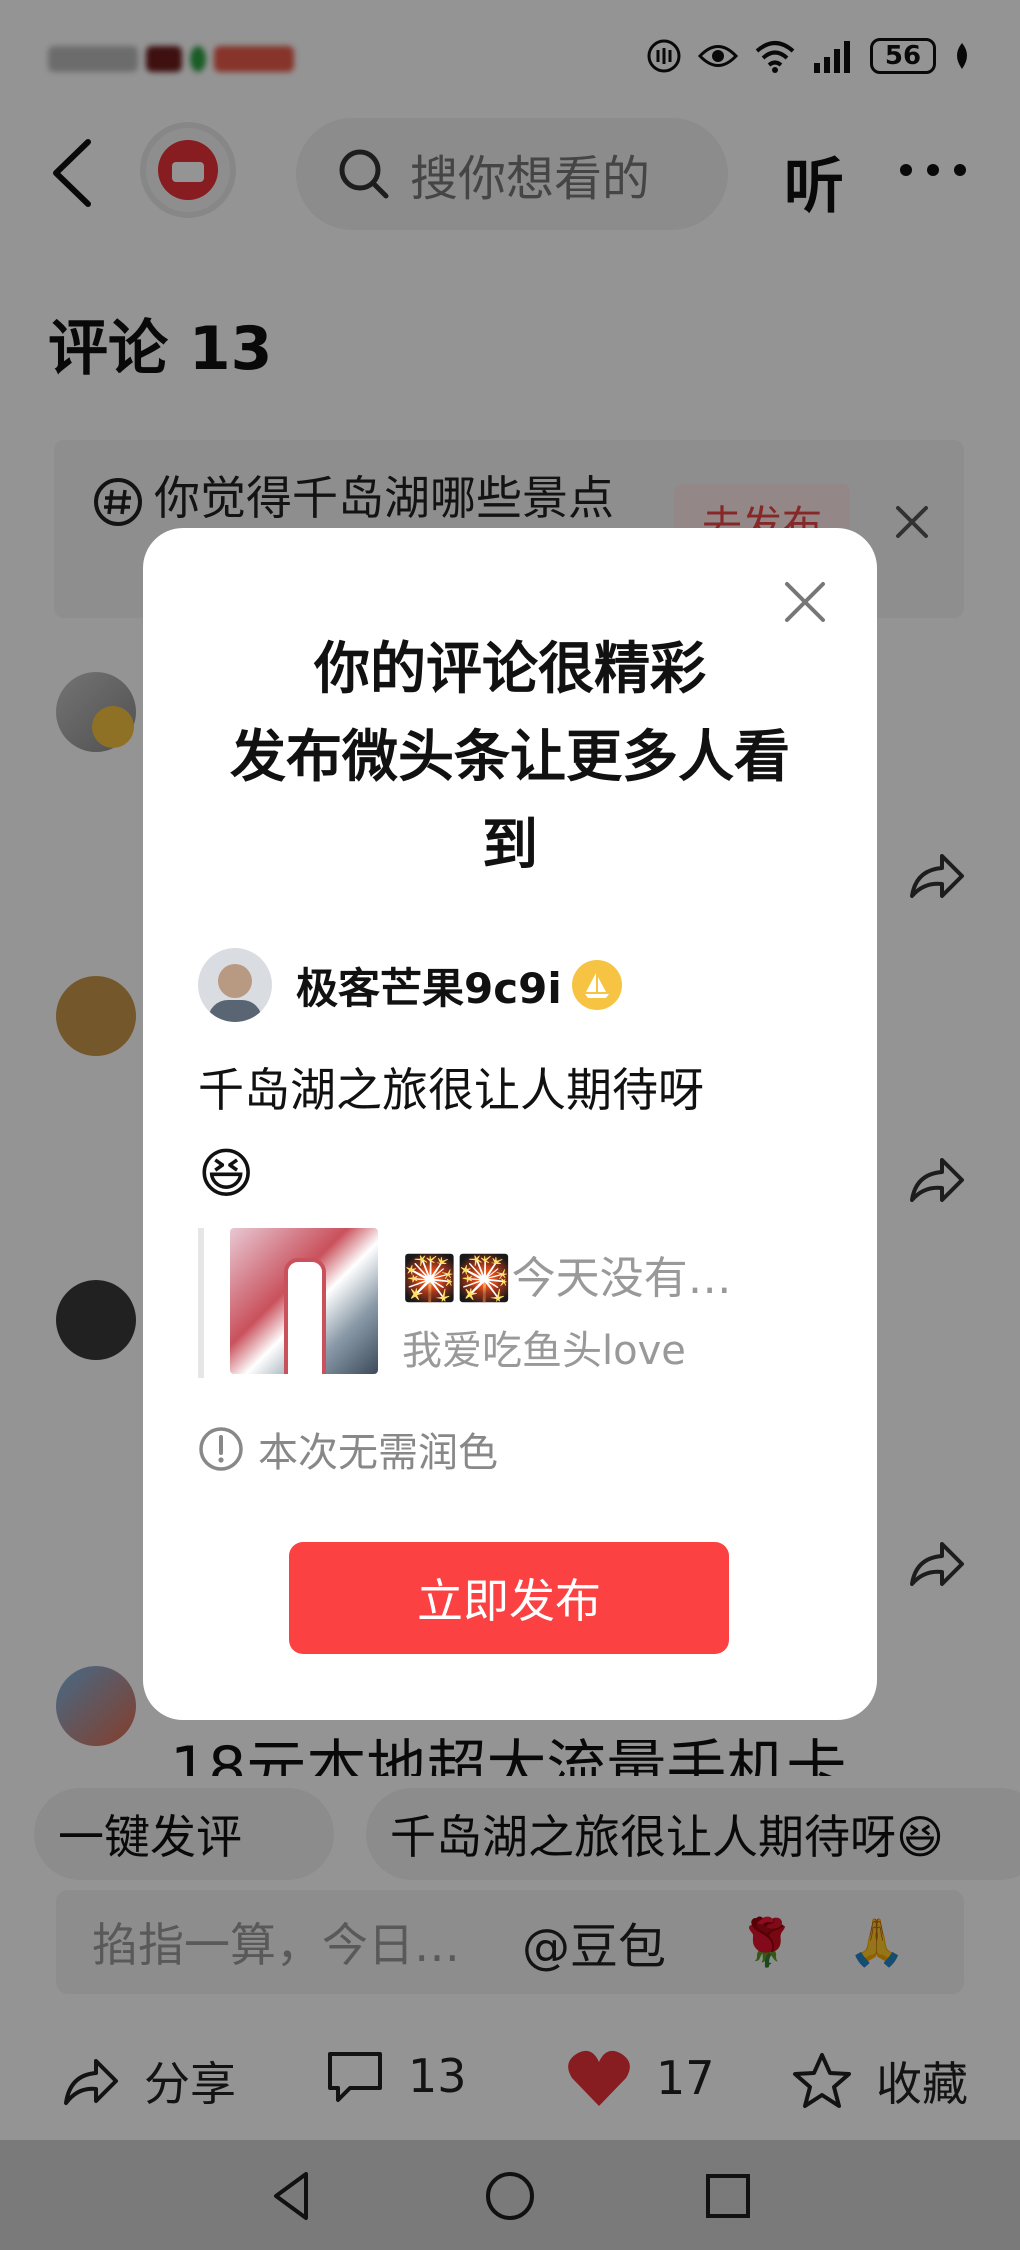 This screenshot has width=1020, height=2250. Describe the element at coordinates (805, 602) in the screenshot. I see `close-icon` at that location.